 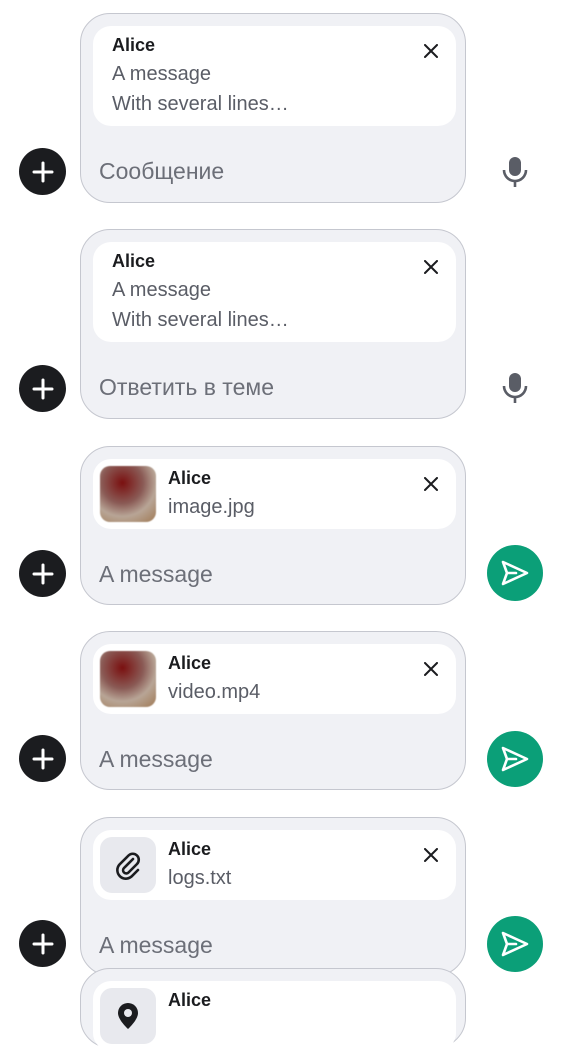 What do you see at coordinates (128, 494) in the screenshot?
I see `image-thumbnail` at bounding box center [128, 494].